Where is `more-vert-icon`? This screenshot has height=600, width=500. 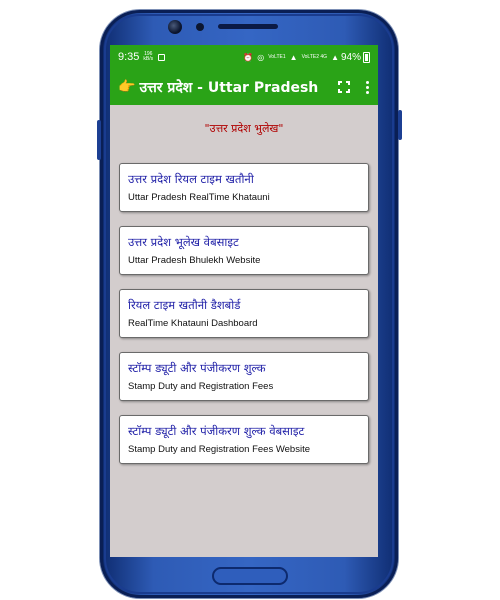 more-vert-icon is located at coordinates (367, 87).